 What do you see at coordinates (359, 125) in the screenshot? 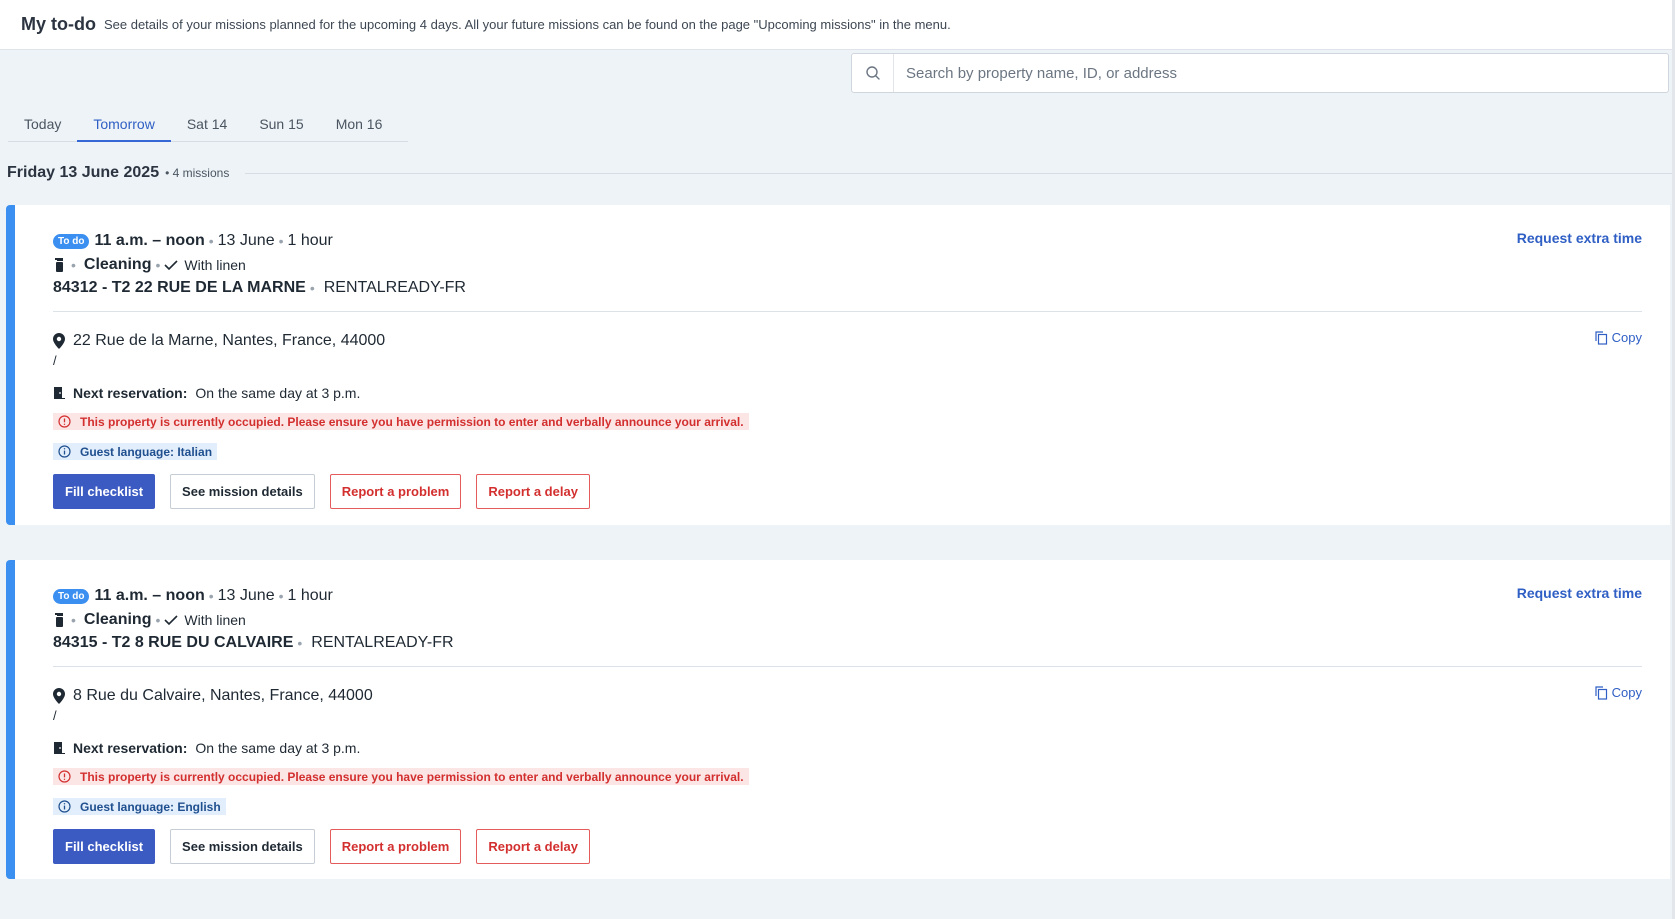
I see `tab-mon-16: Mon 16` at bounding box center [359, 125].